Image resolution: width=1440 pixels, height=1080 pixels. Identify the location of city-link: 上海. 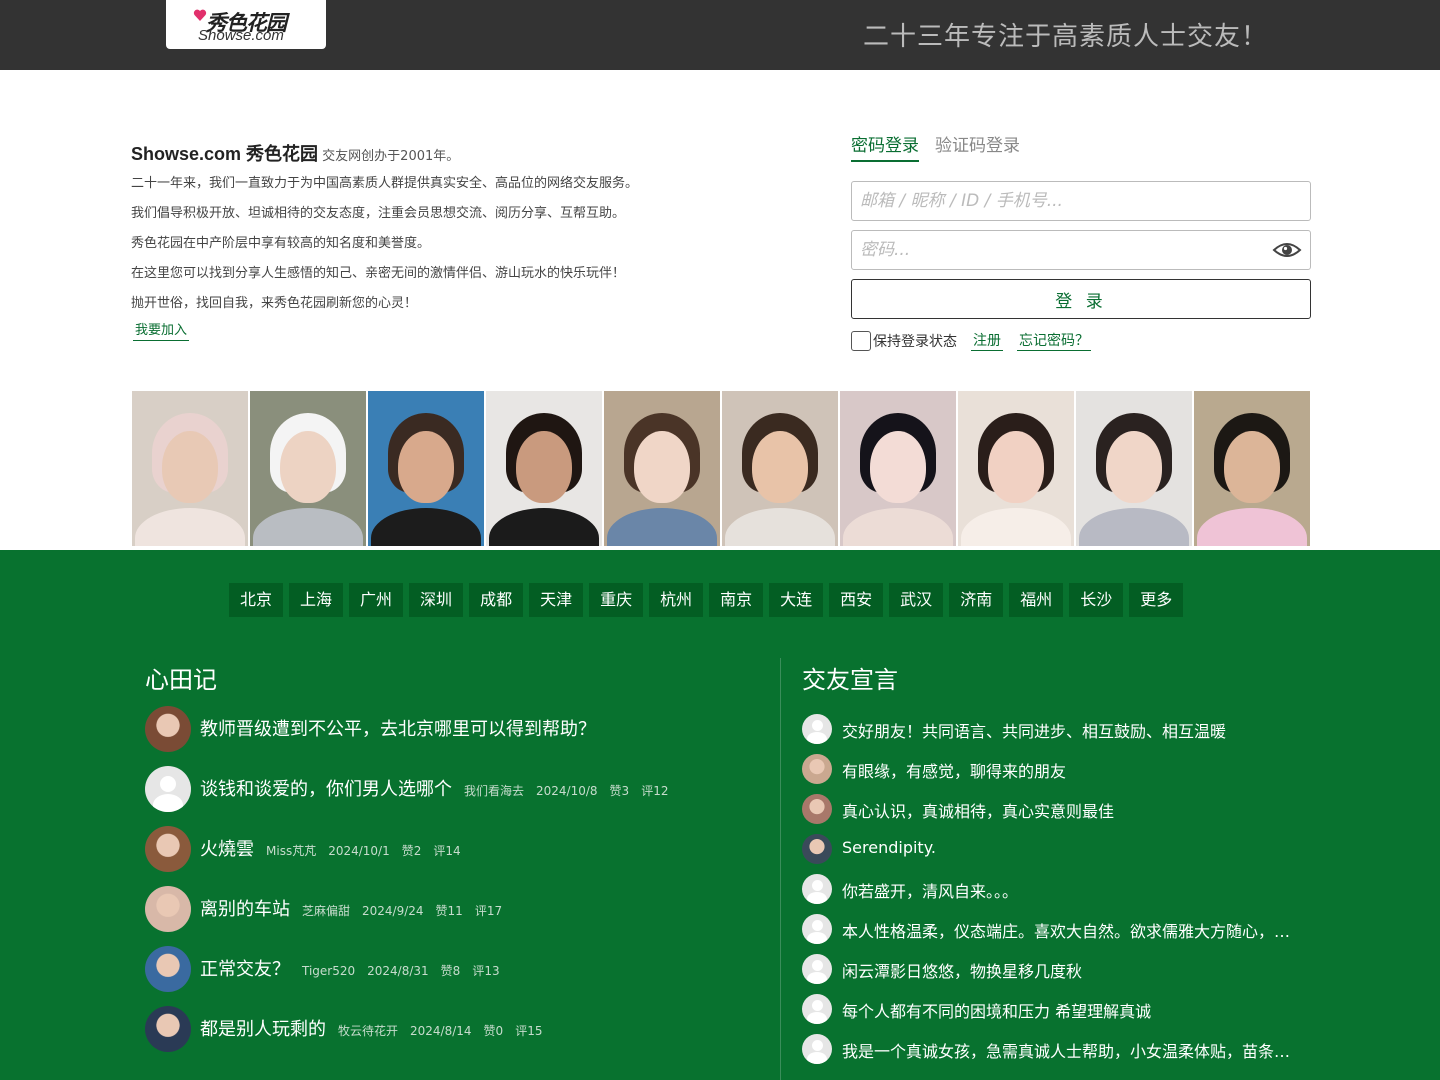
(316, 600).